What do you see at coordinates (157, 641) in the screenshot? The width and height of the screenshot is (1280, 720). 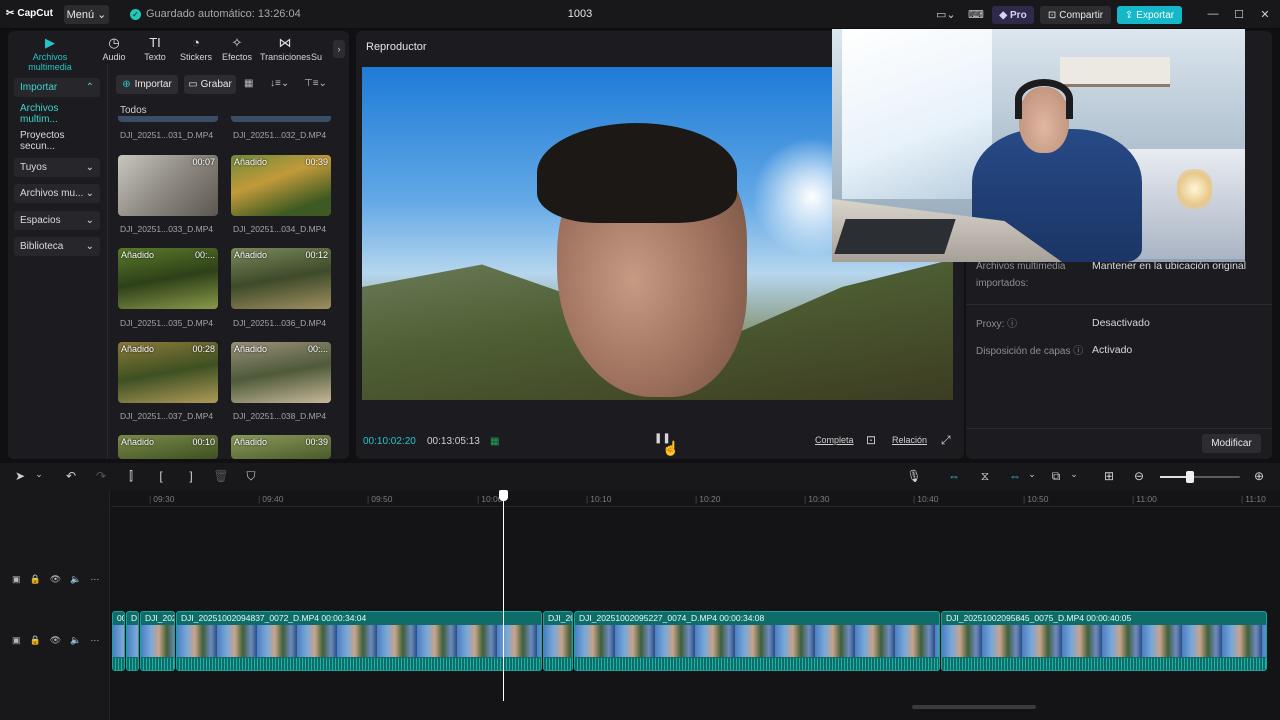 I see `timeline-clip: DJI_202` at bounding box center [157, 641].